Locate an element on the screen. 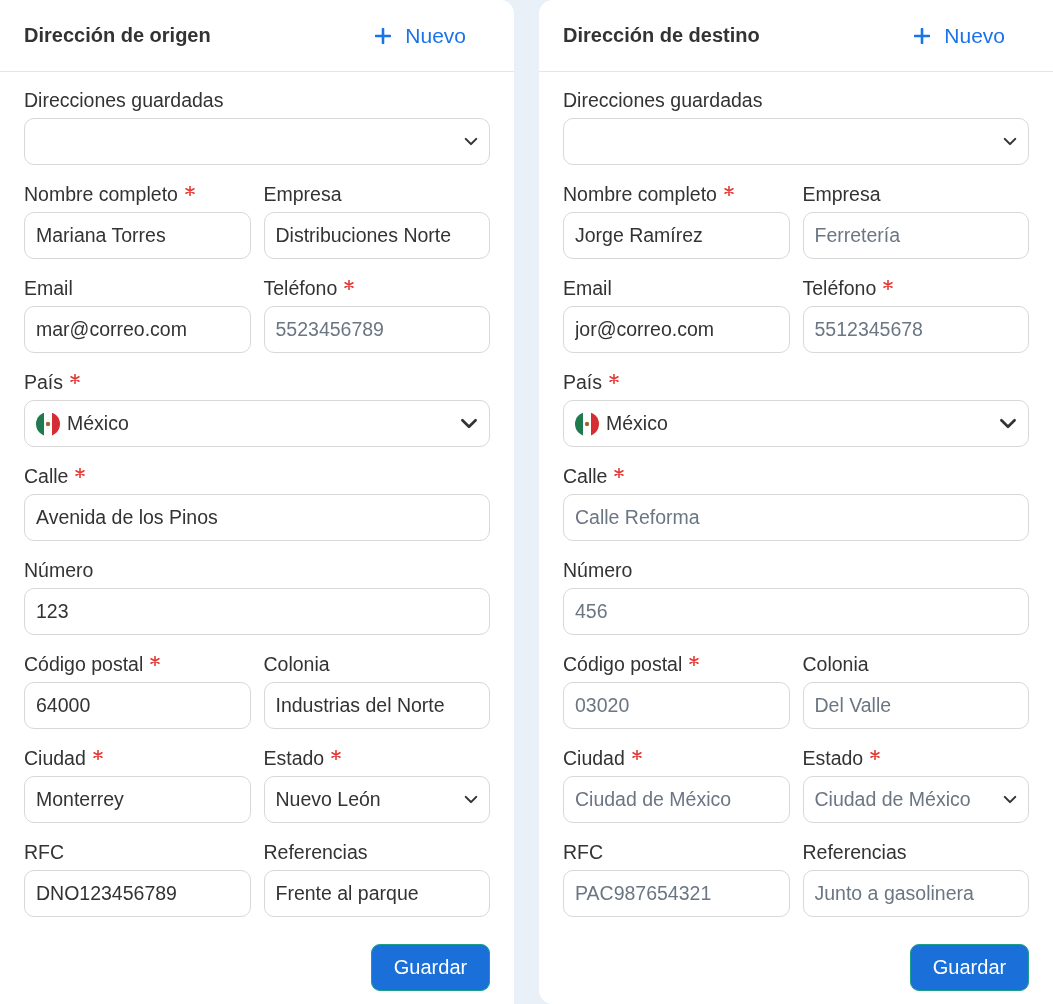 This screenshot has width=1053, height=1004. text-field: Avenida de los Pinos is located at coordinates (257, 517).